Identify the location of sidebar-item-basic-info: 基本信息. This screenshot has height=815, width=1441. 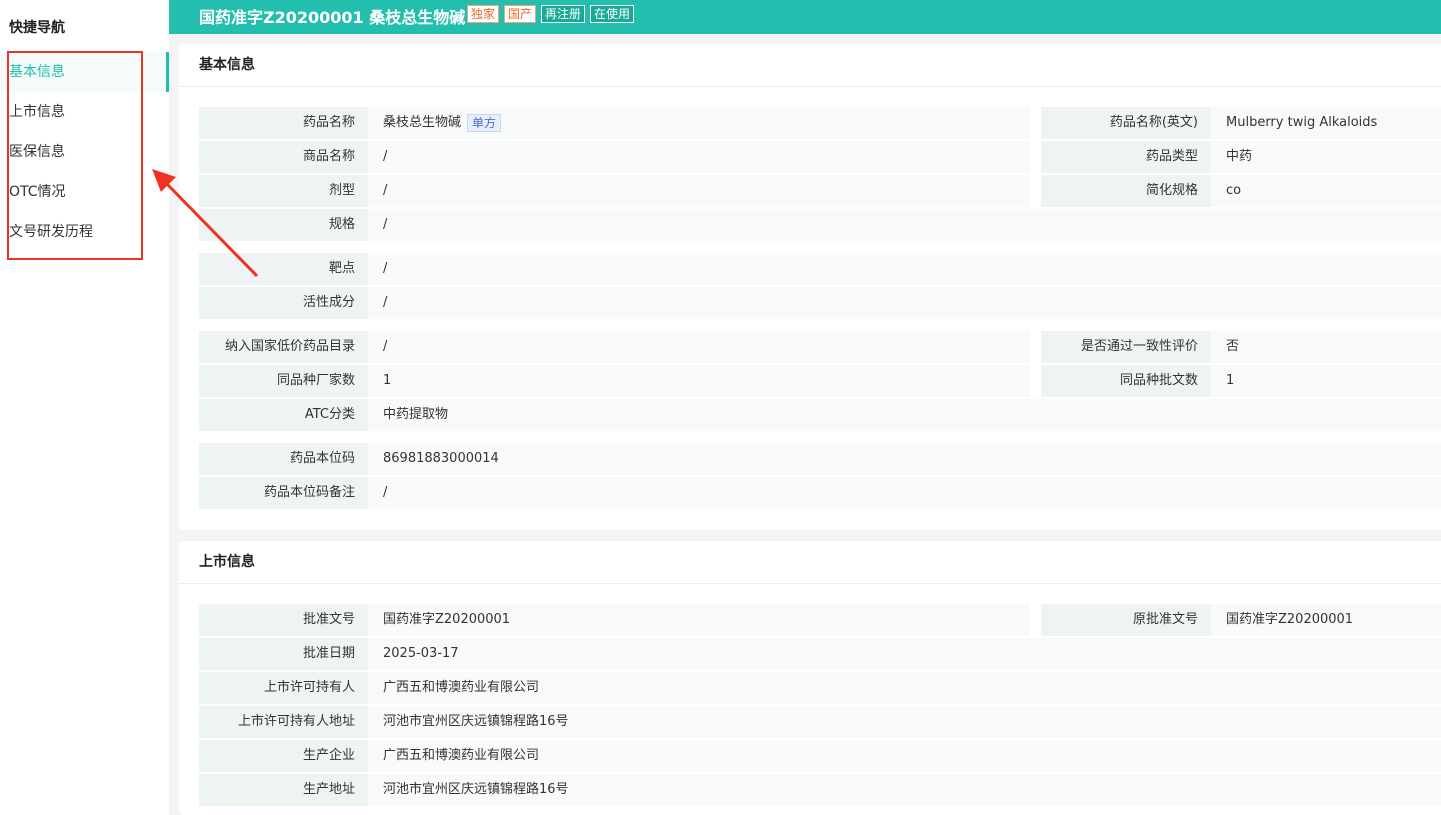
(84, 72).